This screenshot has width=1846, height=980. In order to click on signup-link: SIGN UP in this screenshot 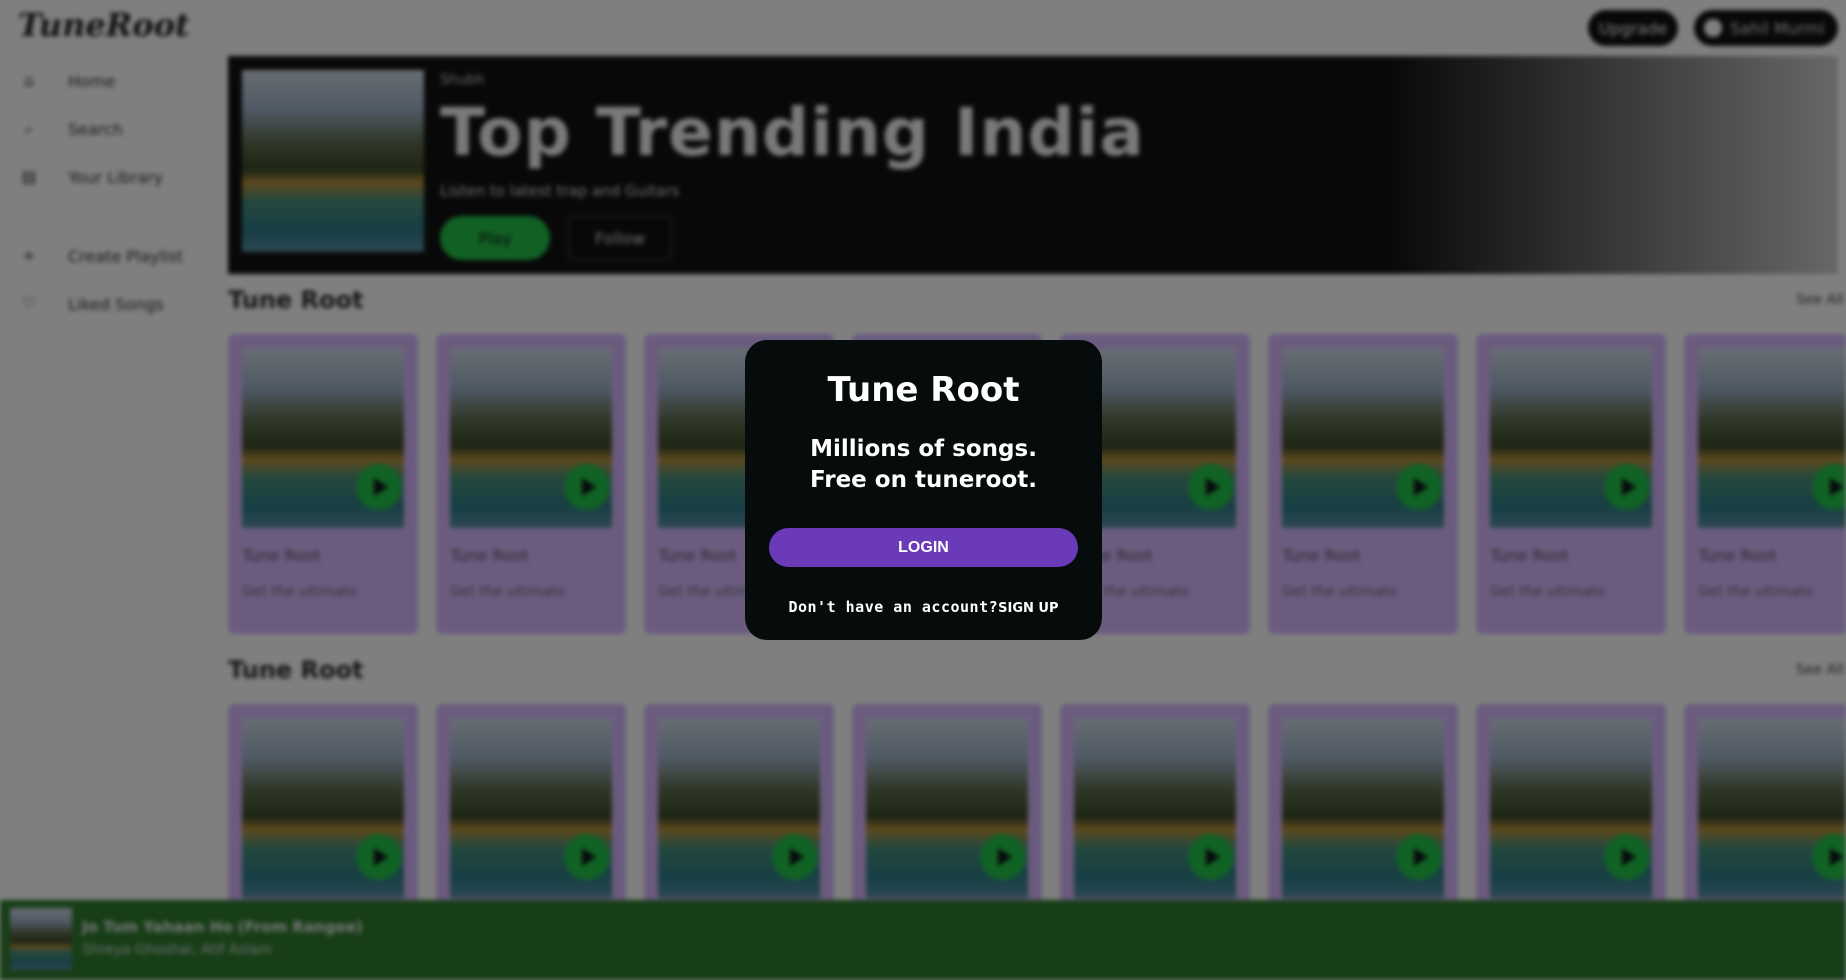, I will do `click(1028, 608)`.